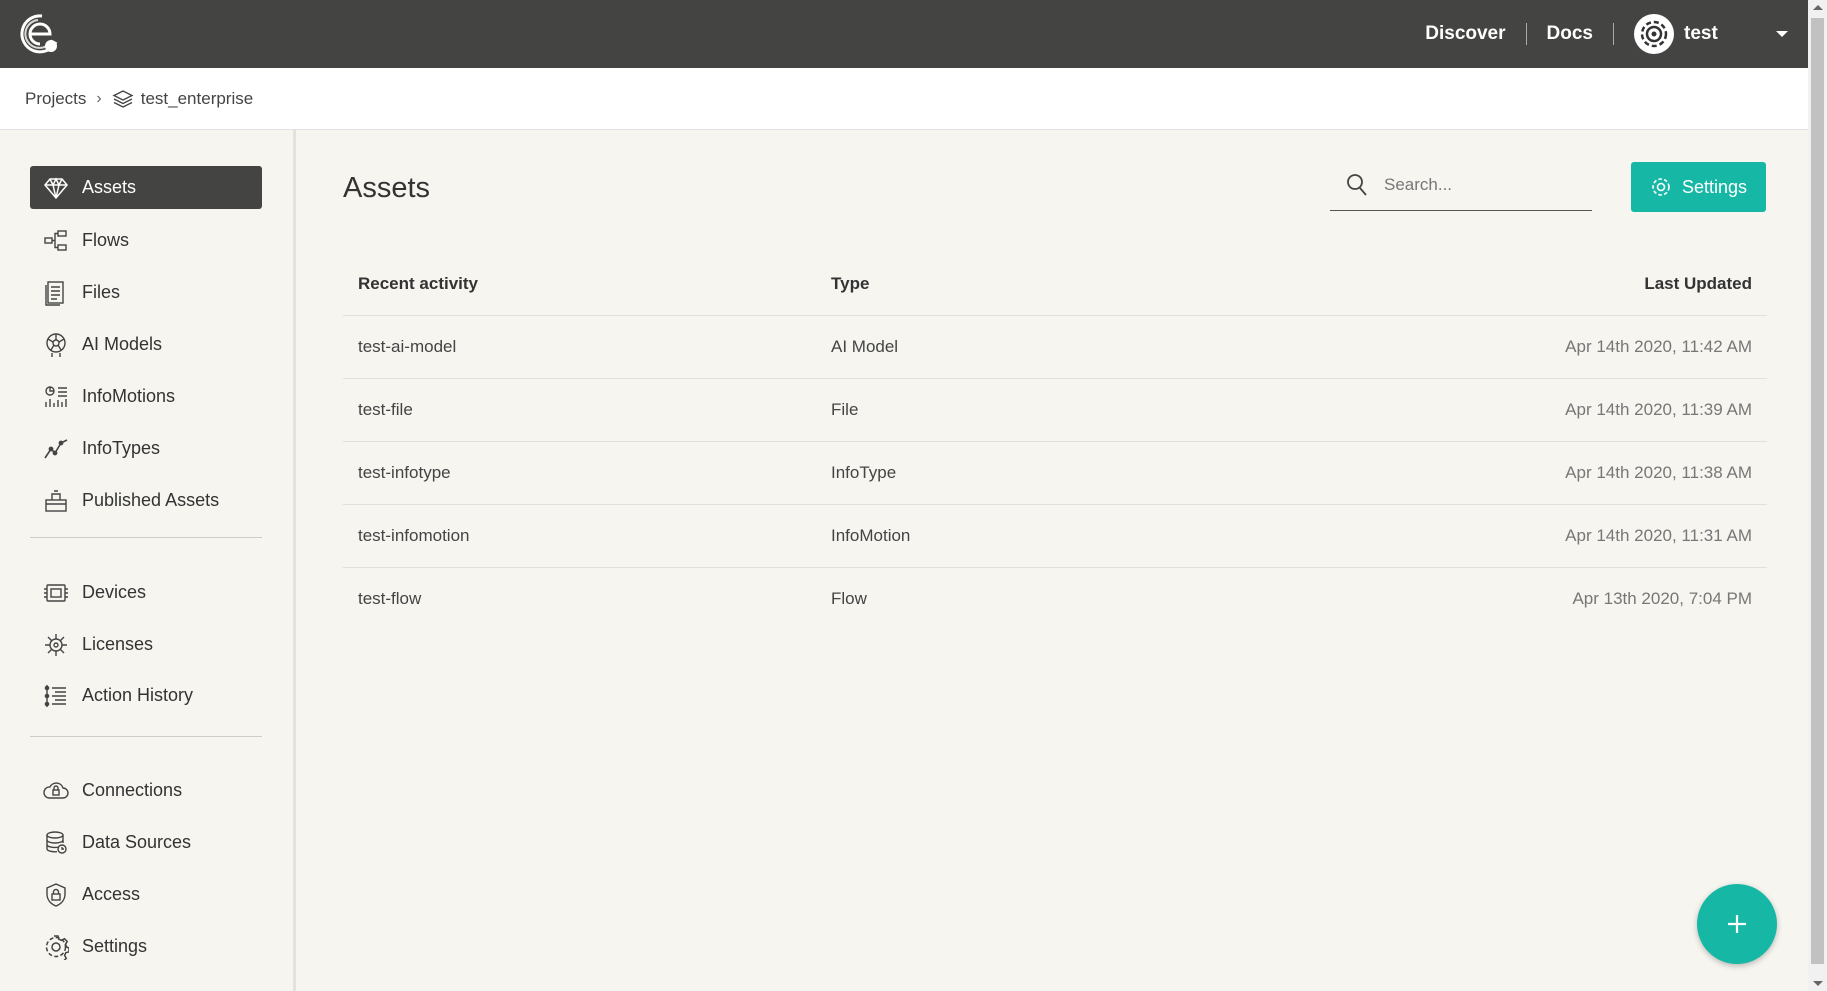 This screenshot has width=1827, height=991. What do you see at coordinates (385, 410) in the screenshot?
I see `asset-name: test-file` at bounding box center [385, 410].